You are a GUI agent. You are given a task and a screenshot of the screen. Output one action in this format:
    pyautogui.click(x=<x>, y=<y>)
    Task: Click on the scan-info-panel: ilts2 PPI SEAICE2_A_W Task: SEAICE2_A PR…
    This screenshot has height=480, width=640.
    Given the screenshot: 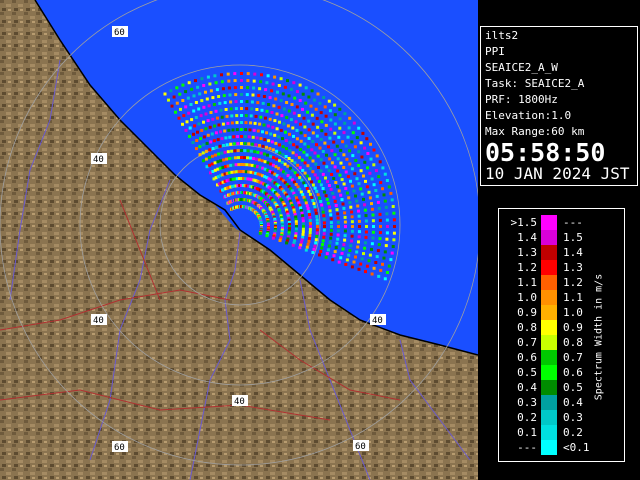 What is the action you would take?
    pyautogui.click(x=559, y=106)
    